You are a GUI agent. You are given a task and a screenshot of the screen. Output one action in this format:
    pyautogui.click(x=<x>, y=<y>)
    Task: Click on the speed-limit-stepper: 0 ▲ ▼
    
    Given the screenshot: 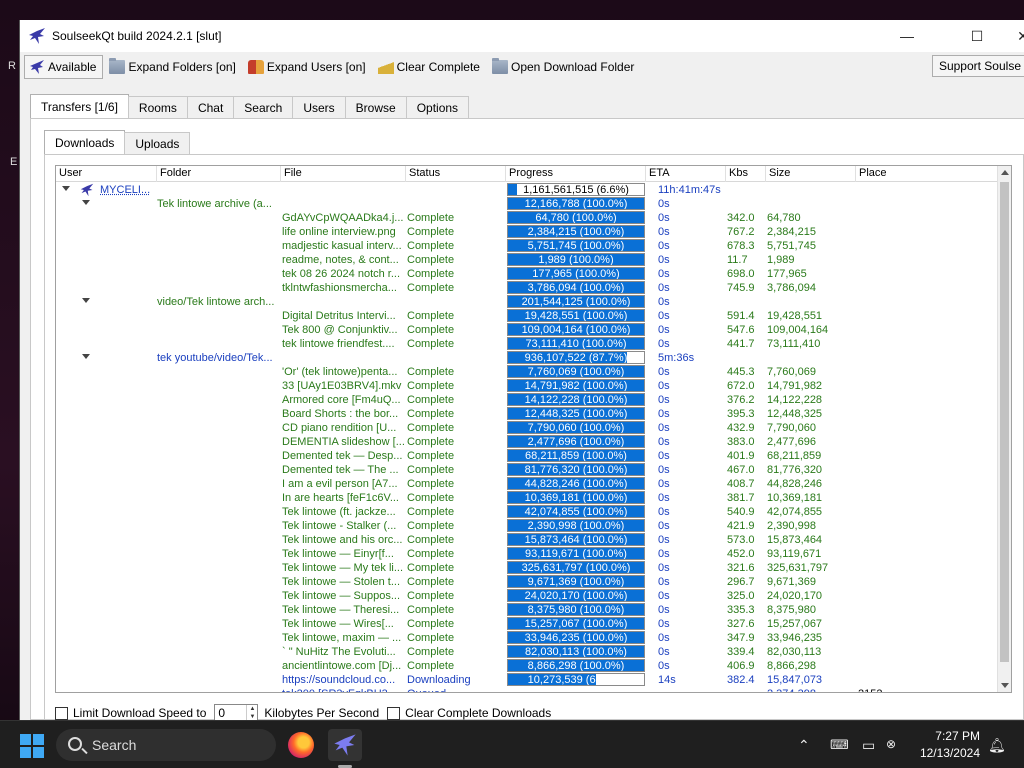 What is the action you would take?
    pyautogui.click(x=236, y=712)
    